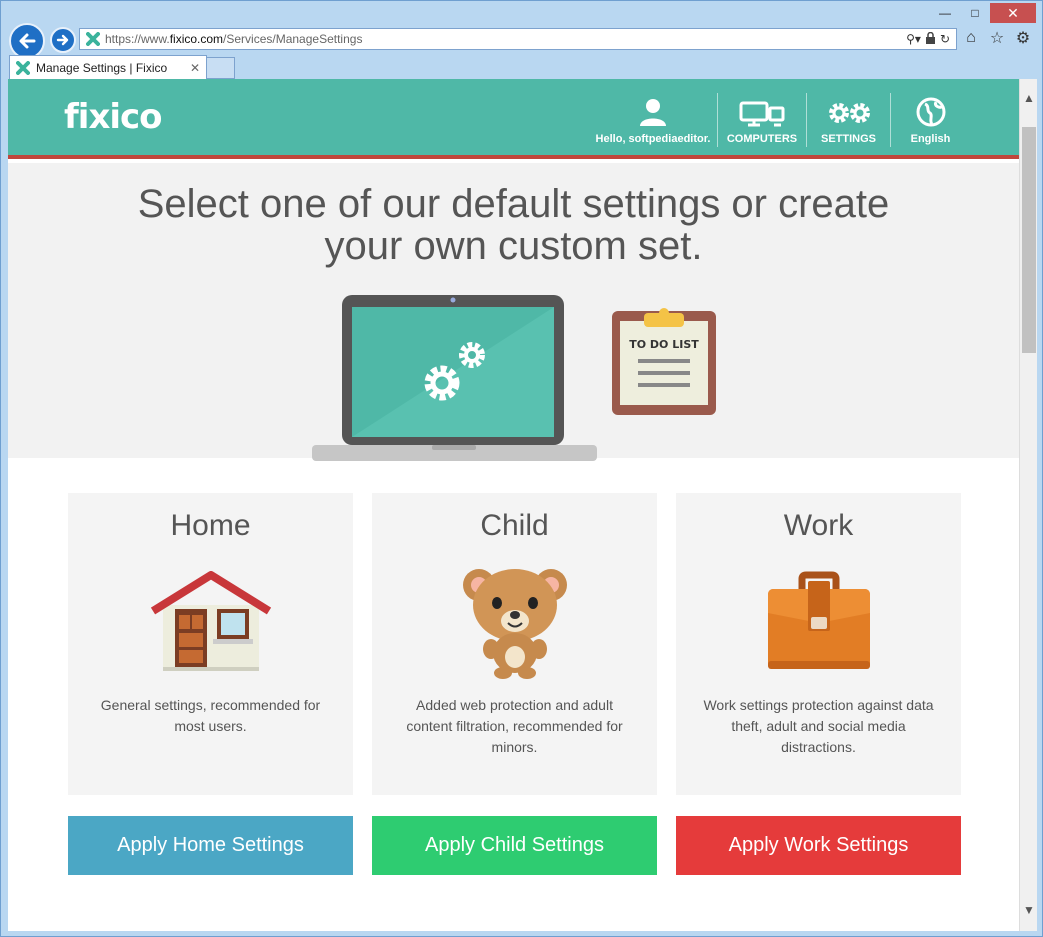  I want to click on nav-user: Hello, softpediaeditor., so click(653, 120).